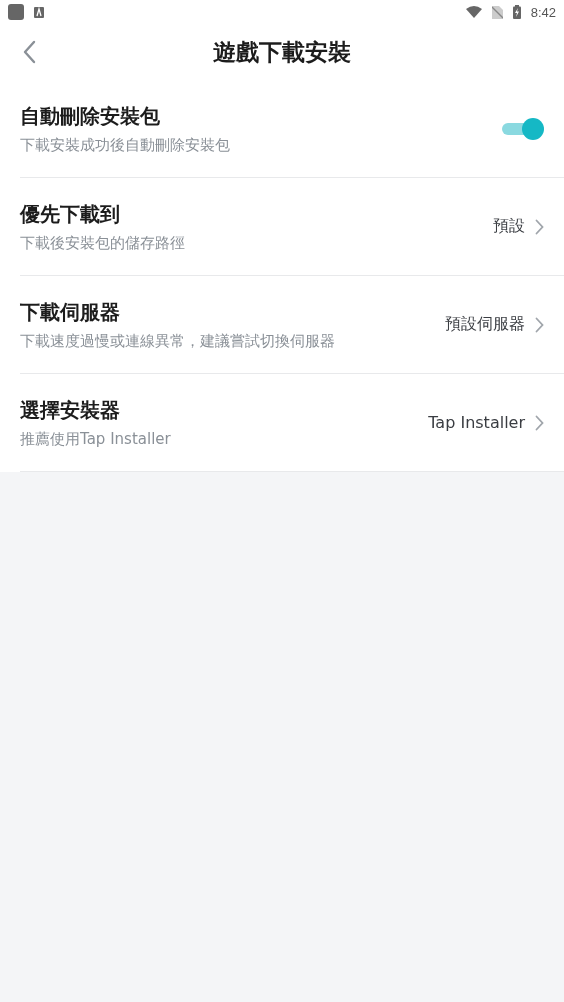 The image size is (564, 1002). What do you see at coordinates (523, 128) in the screenshot?
I see `toggle-switch` at bounding box center [523, 128].